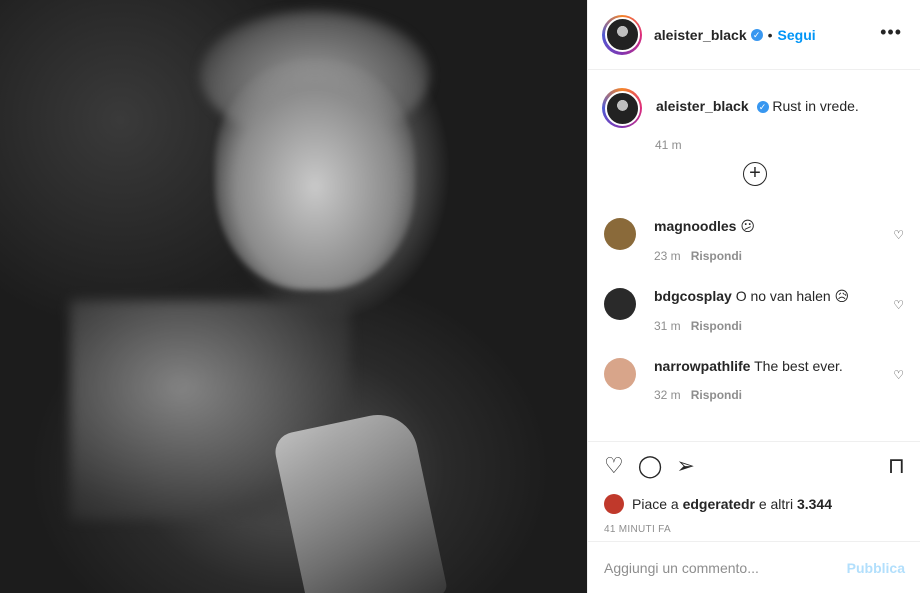 This screenshot has height=593, width=920. Describe the element at coordinates (695, 226) in the screenshot. I see `comment-username: magnoodles` at that location.